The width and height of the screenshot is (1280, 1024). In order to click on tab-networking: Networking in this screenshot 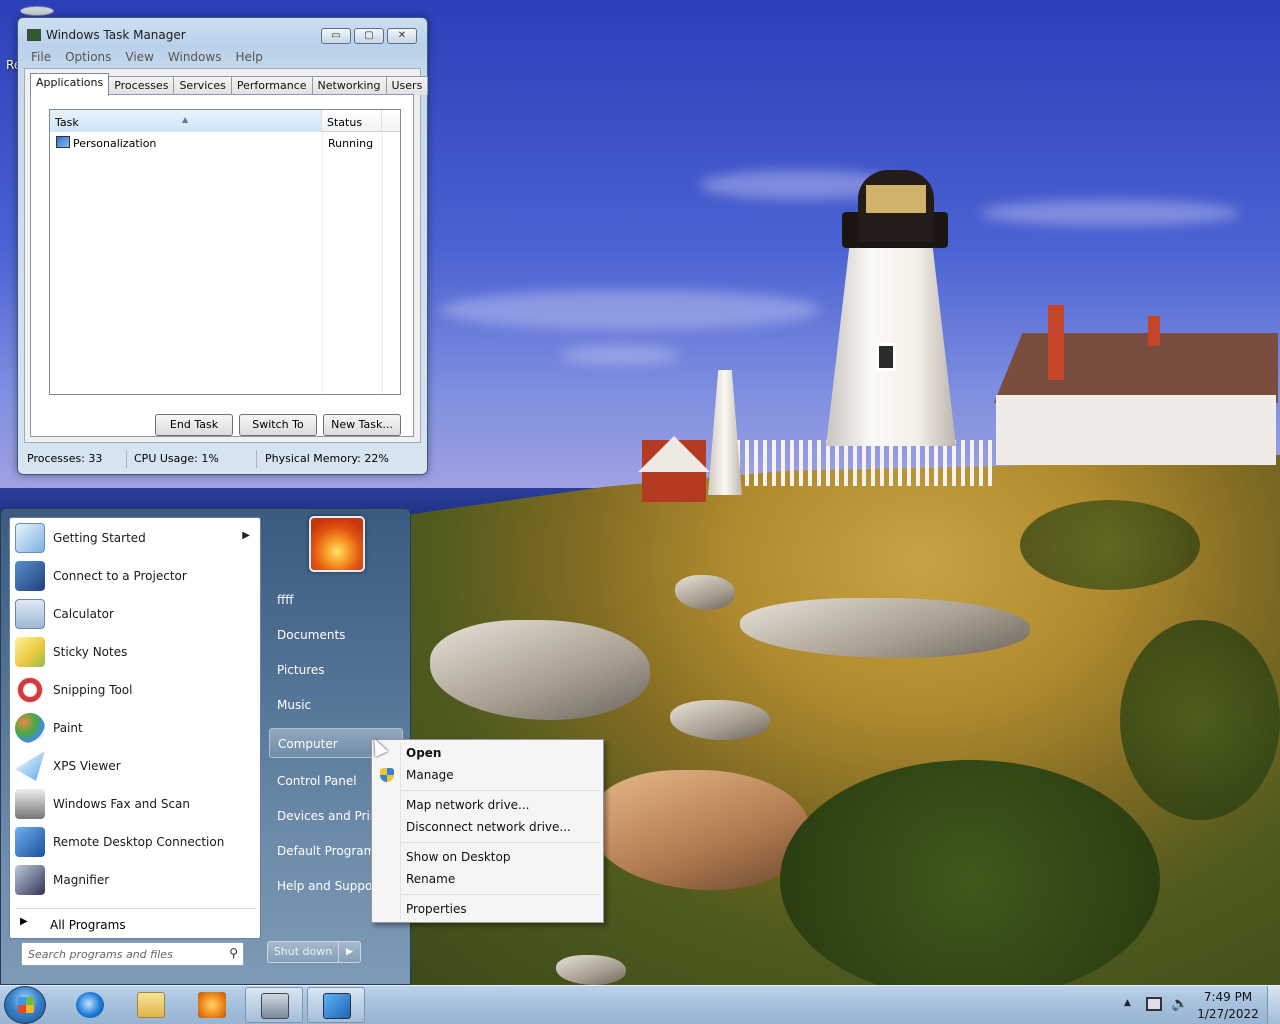, I will do `click(349, 85)`.